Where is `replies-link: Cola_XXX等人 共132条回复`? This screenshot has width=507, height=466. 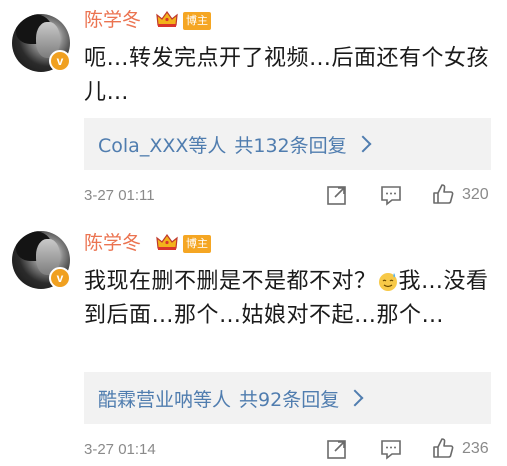
replies-link: Cola_XXX等人 共132条回复 is located at coordinates (287, 144).